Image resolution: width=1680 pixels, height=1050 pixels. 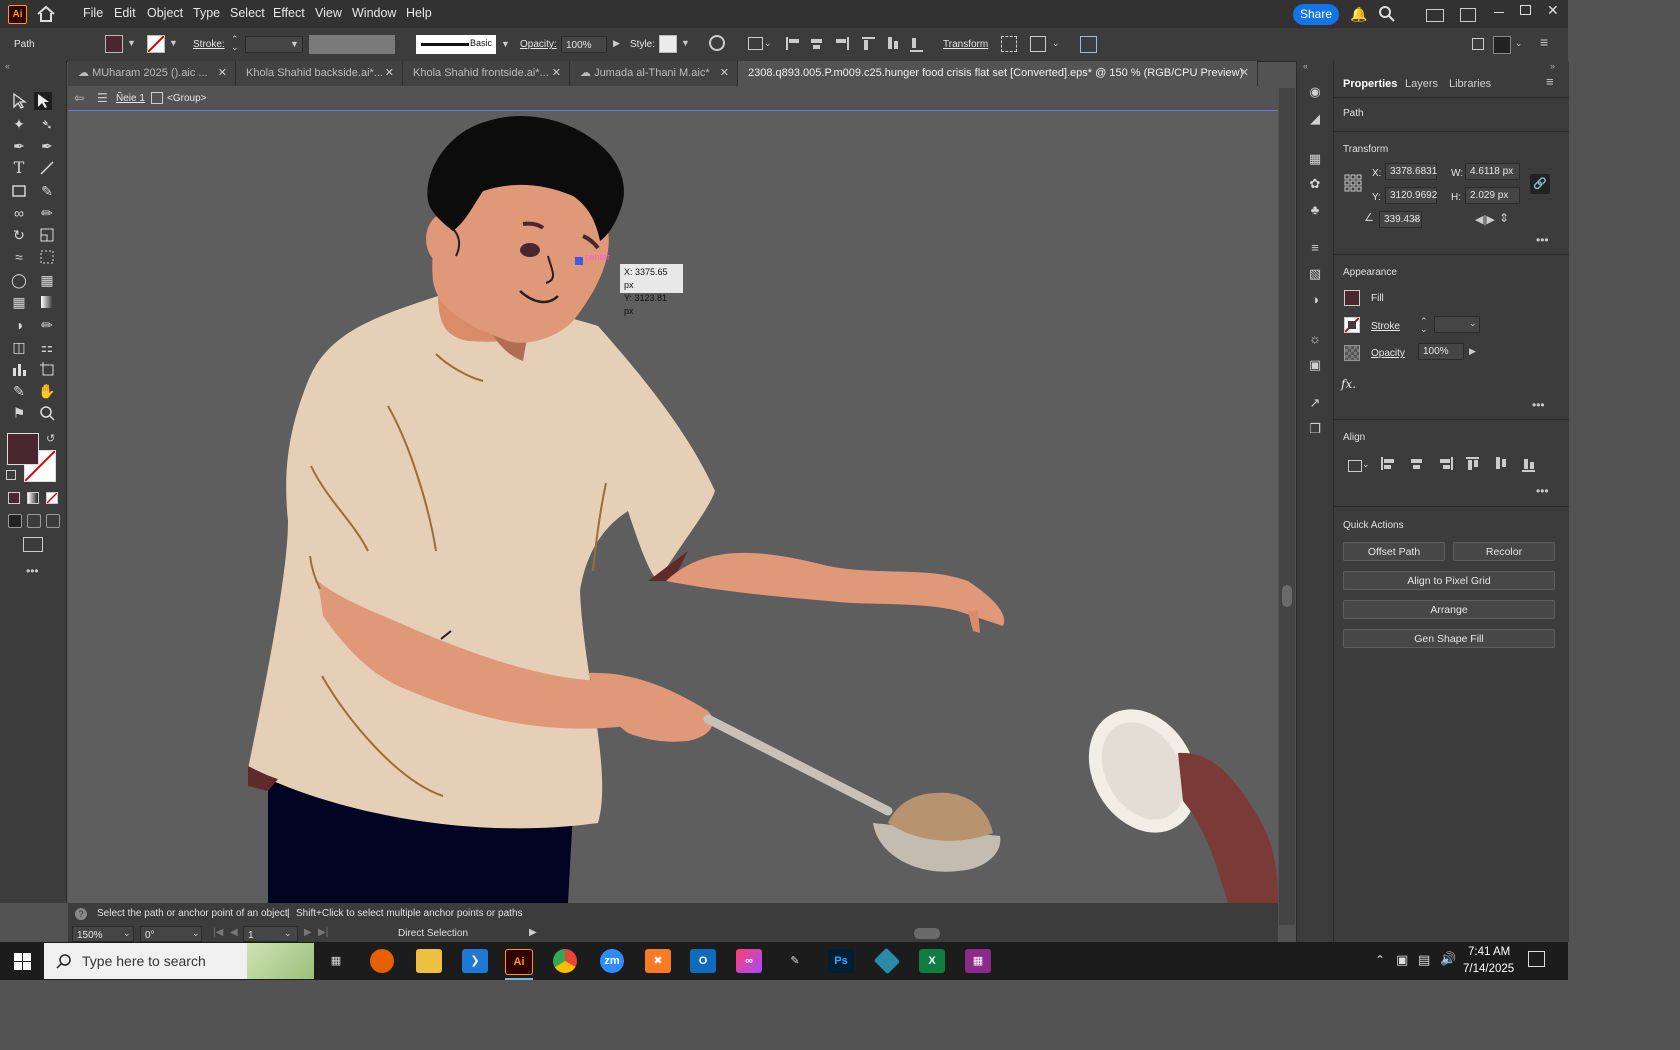 What do you see at coordinates (1056, 43) in the screenshot?
I see `options-dropdown-icon: ⌄` at bounding box center [1056, 43].